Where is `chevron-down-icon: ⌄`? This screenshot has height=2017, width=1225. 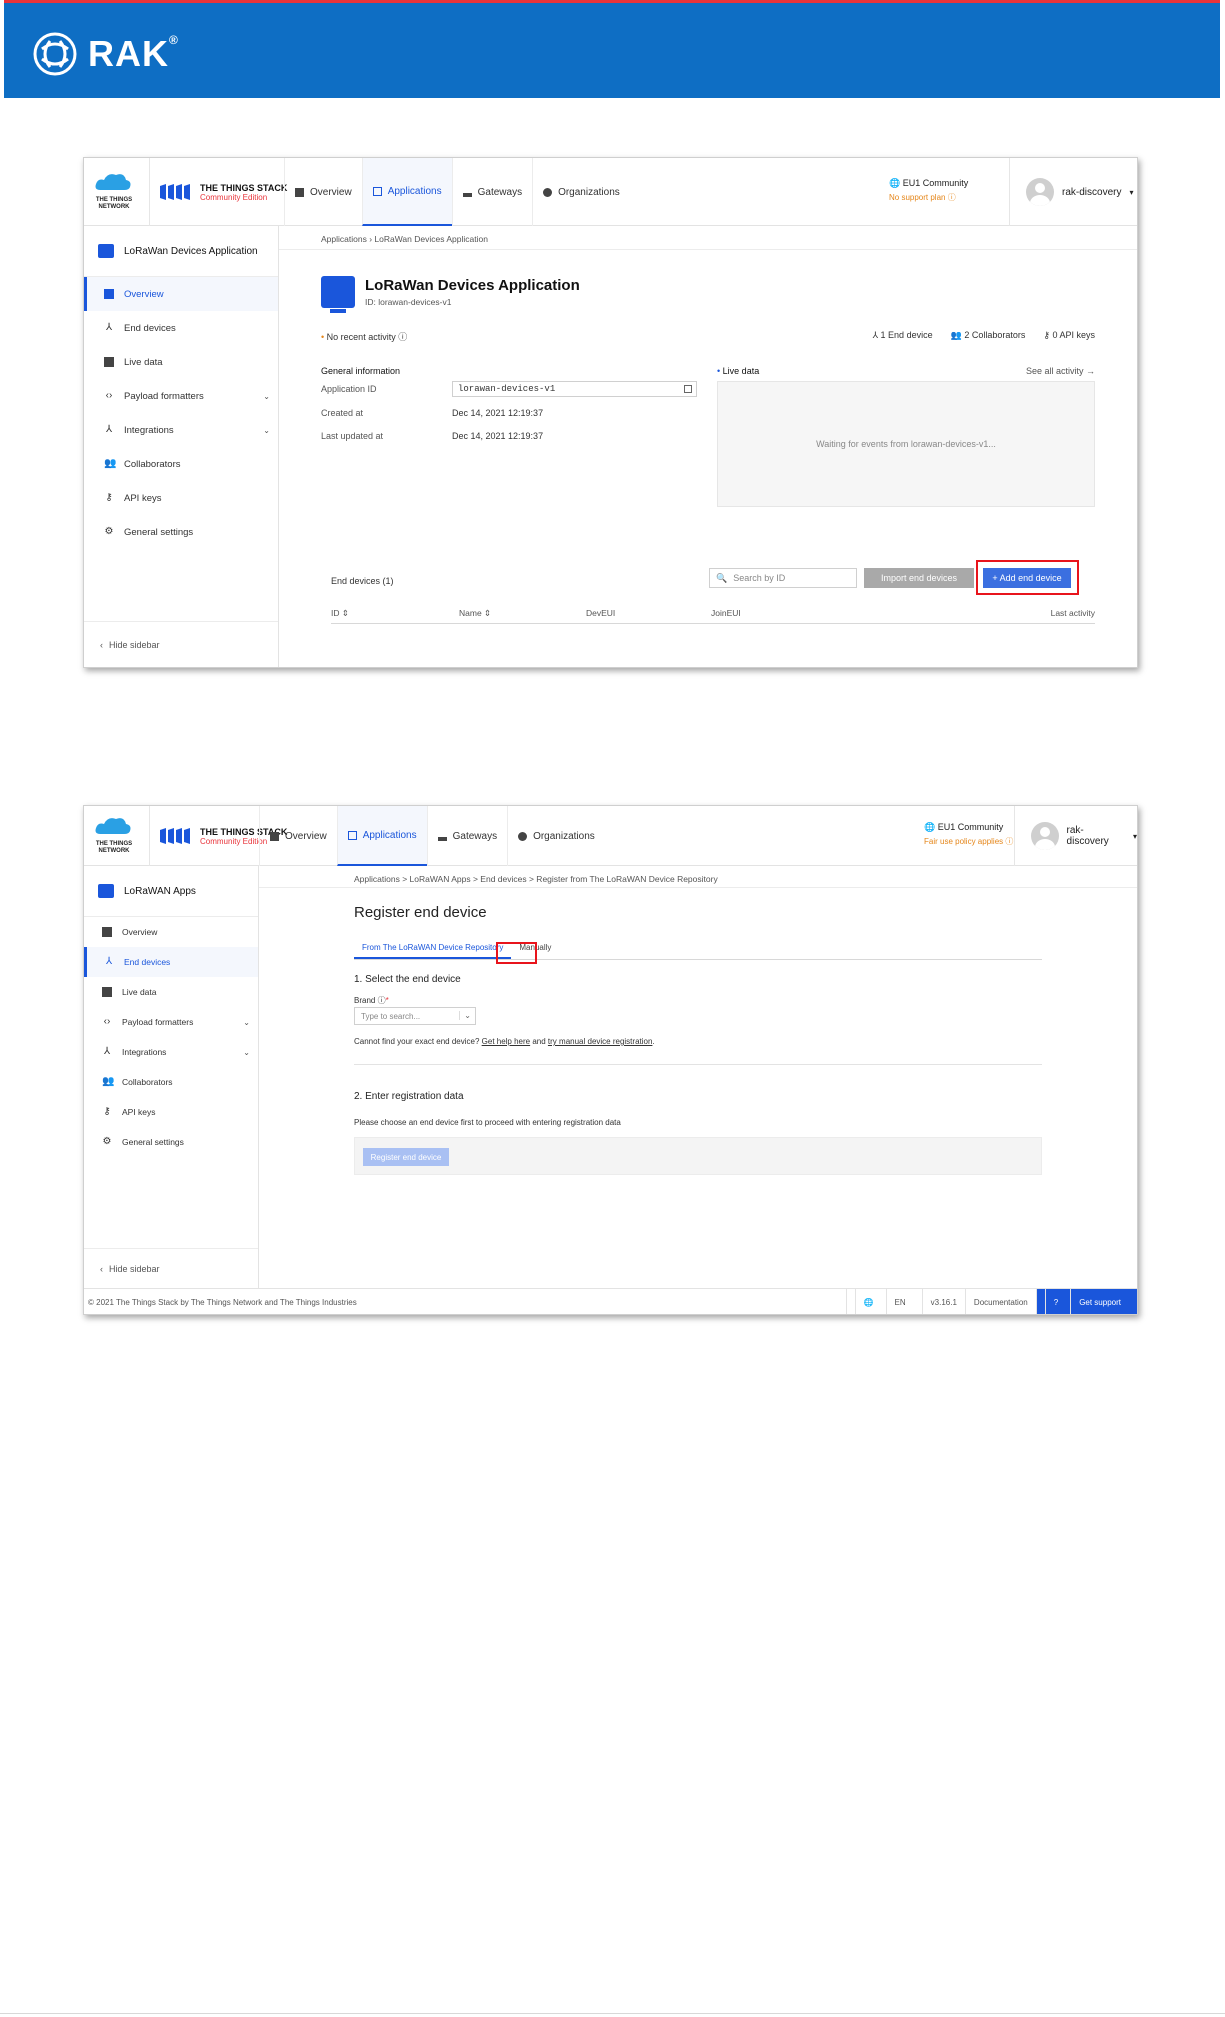 chevron-down-icon: ⌄ is located at coordinates (465, 1015).